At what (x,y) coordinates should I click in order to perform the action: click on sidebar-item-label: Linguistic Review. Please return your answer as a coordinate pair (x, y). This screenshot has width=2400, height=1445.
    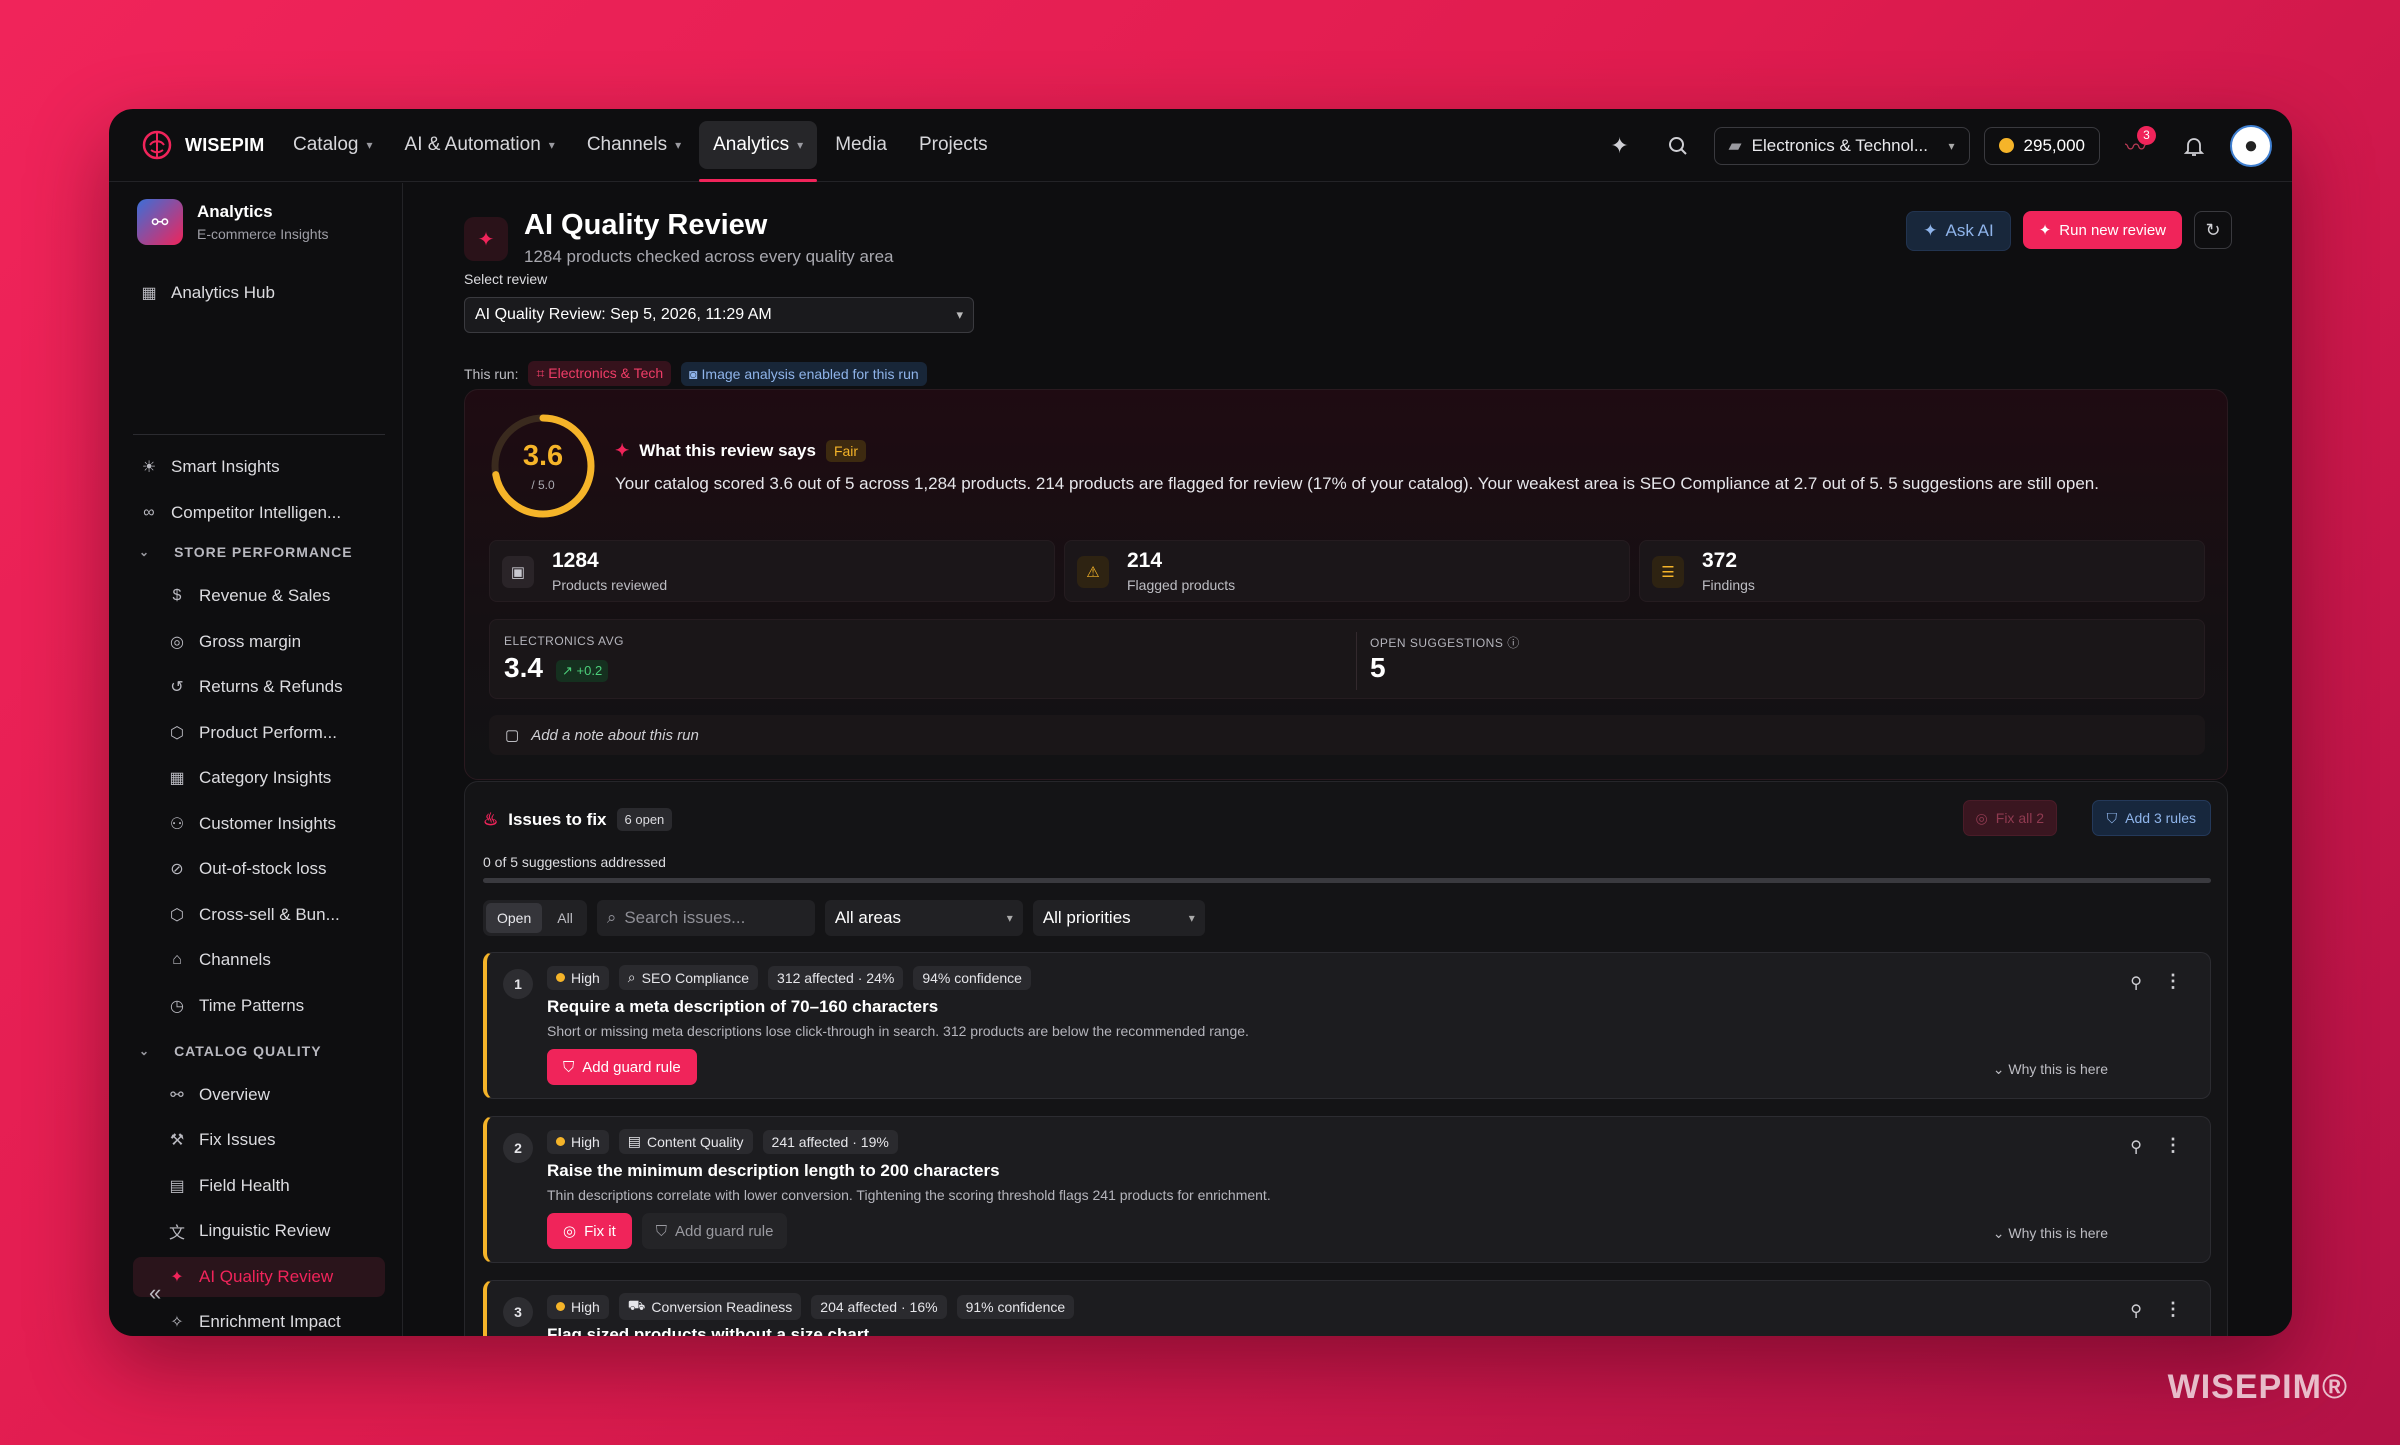
    Looking at the image, I should click on (265, 1230).